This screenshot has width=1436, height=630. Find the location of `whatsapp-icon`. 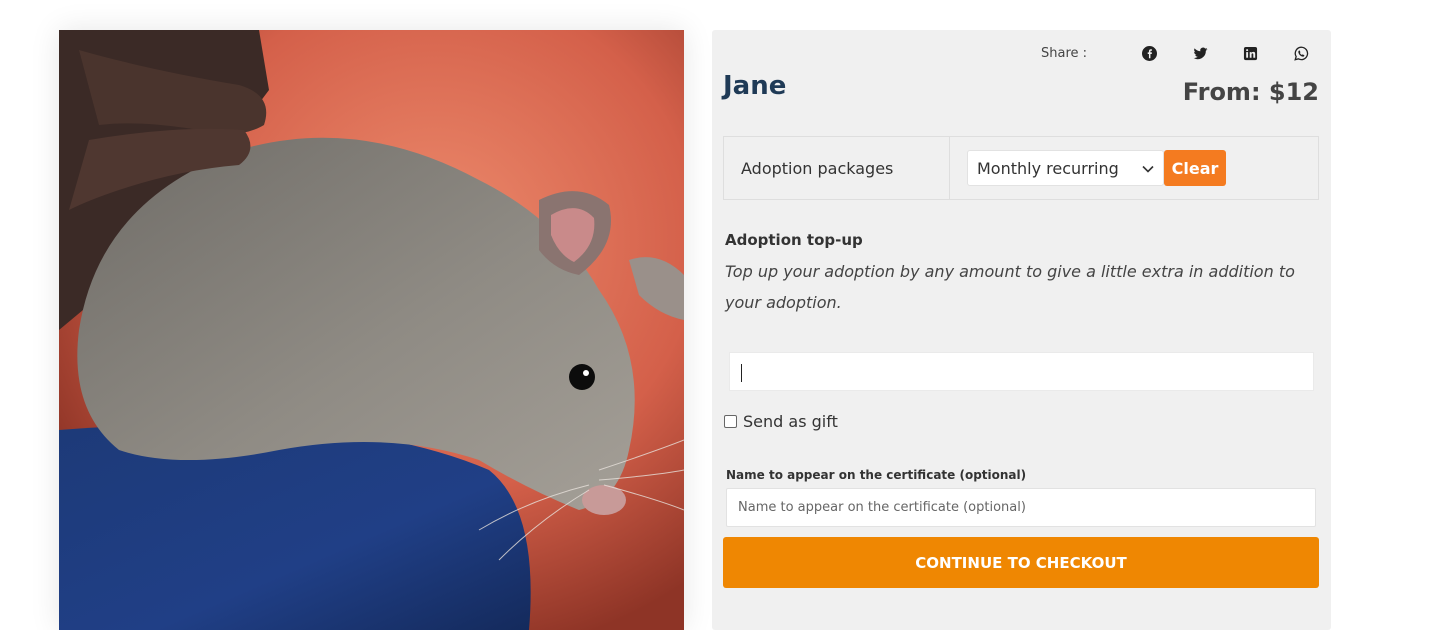

whatsapp-icon is located at coordinates (1301, 53).